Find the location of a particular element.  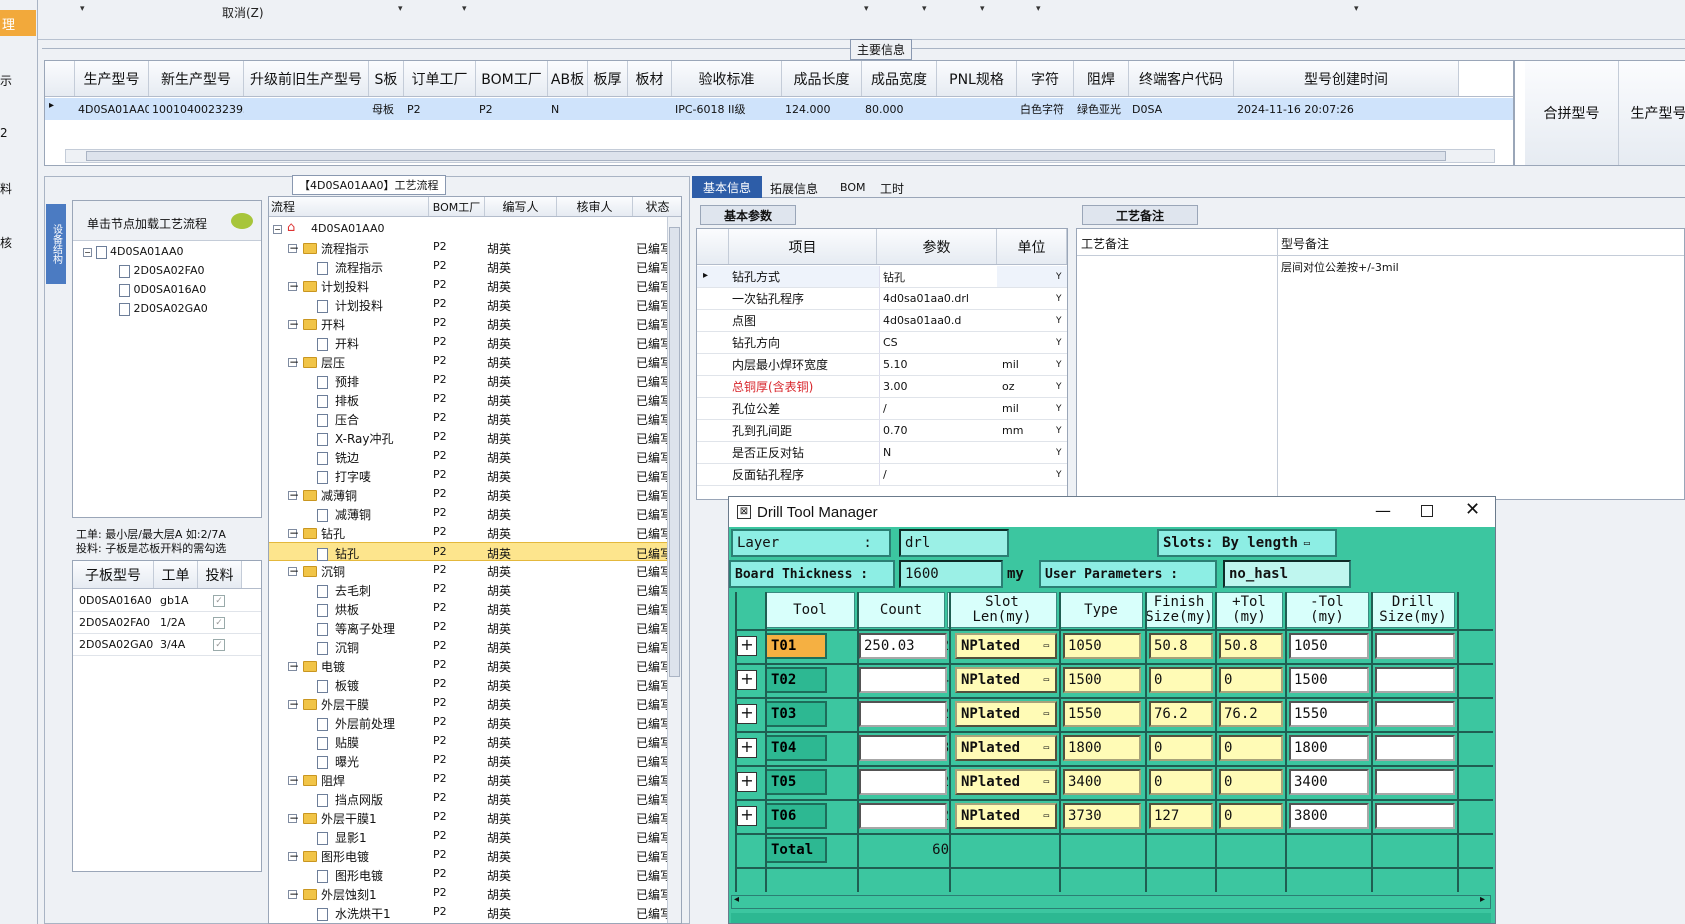

minus-tol-field: 76.2 is located at coordinates (1251, 714).